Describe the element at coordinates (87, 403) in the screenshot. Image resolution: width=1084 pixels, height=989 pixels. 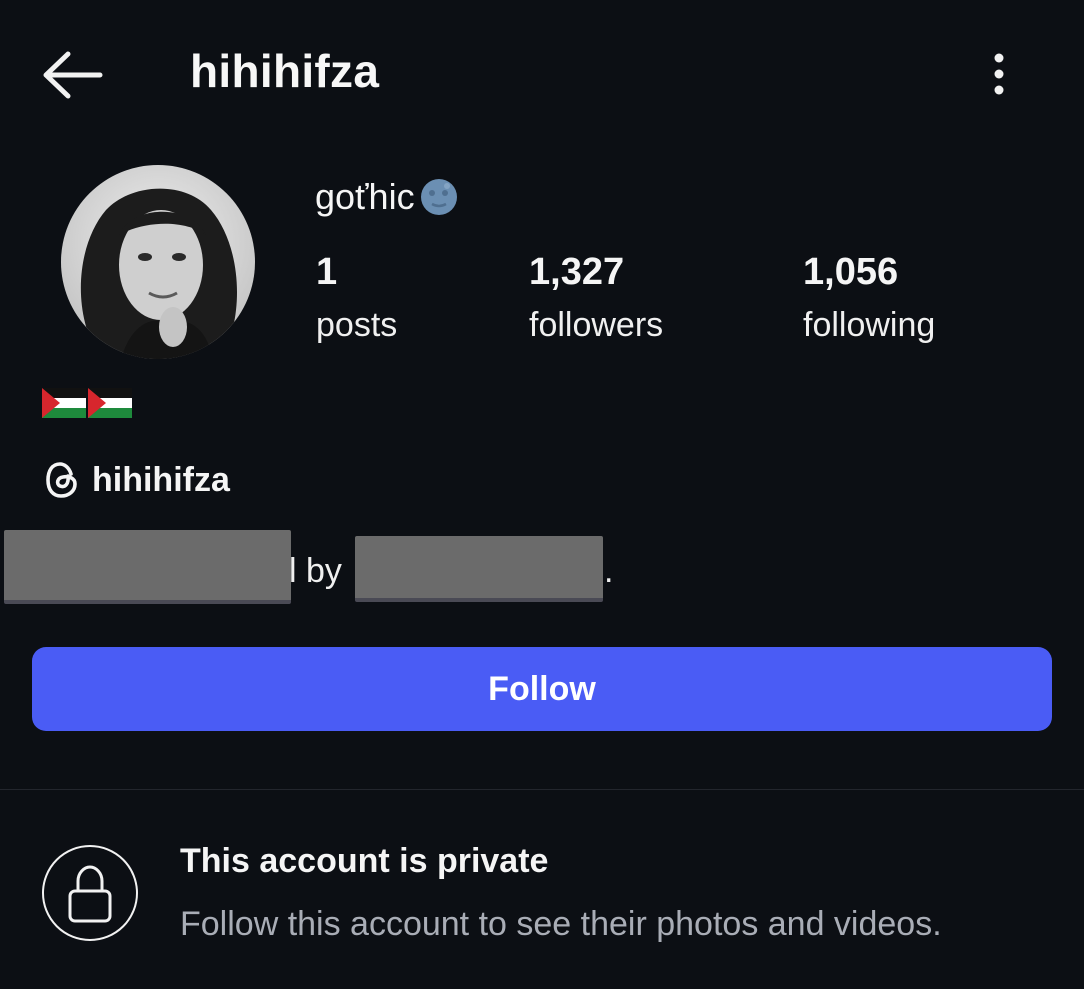
I see `bio` at that location.